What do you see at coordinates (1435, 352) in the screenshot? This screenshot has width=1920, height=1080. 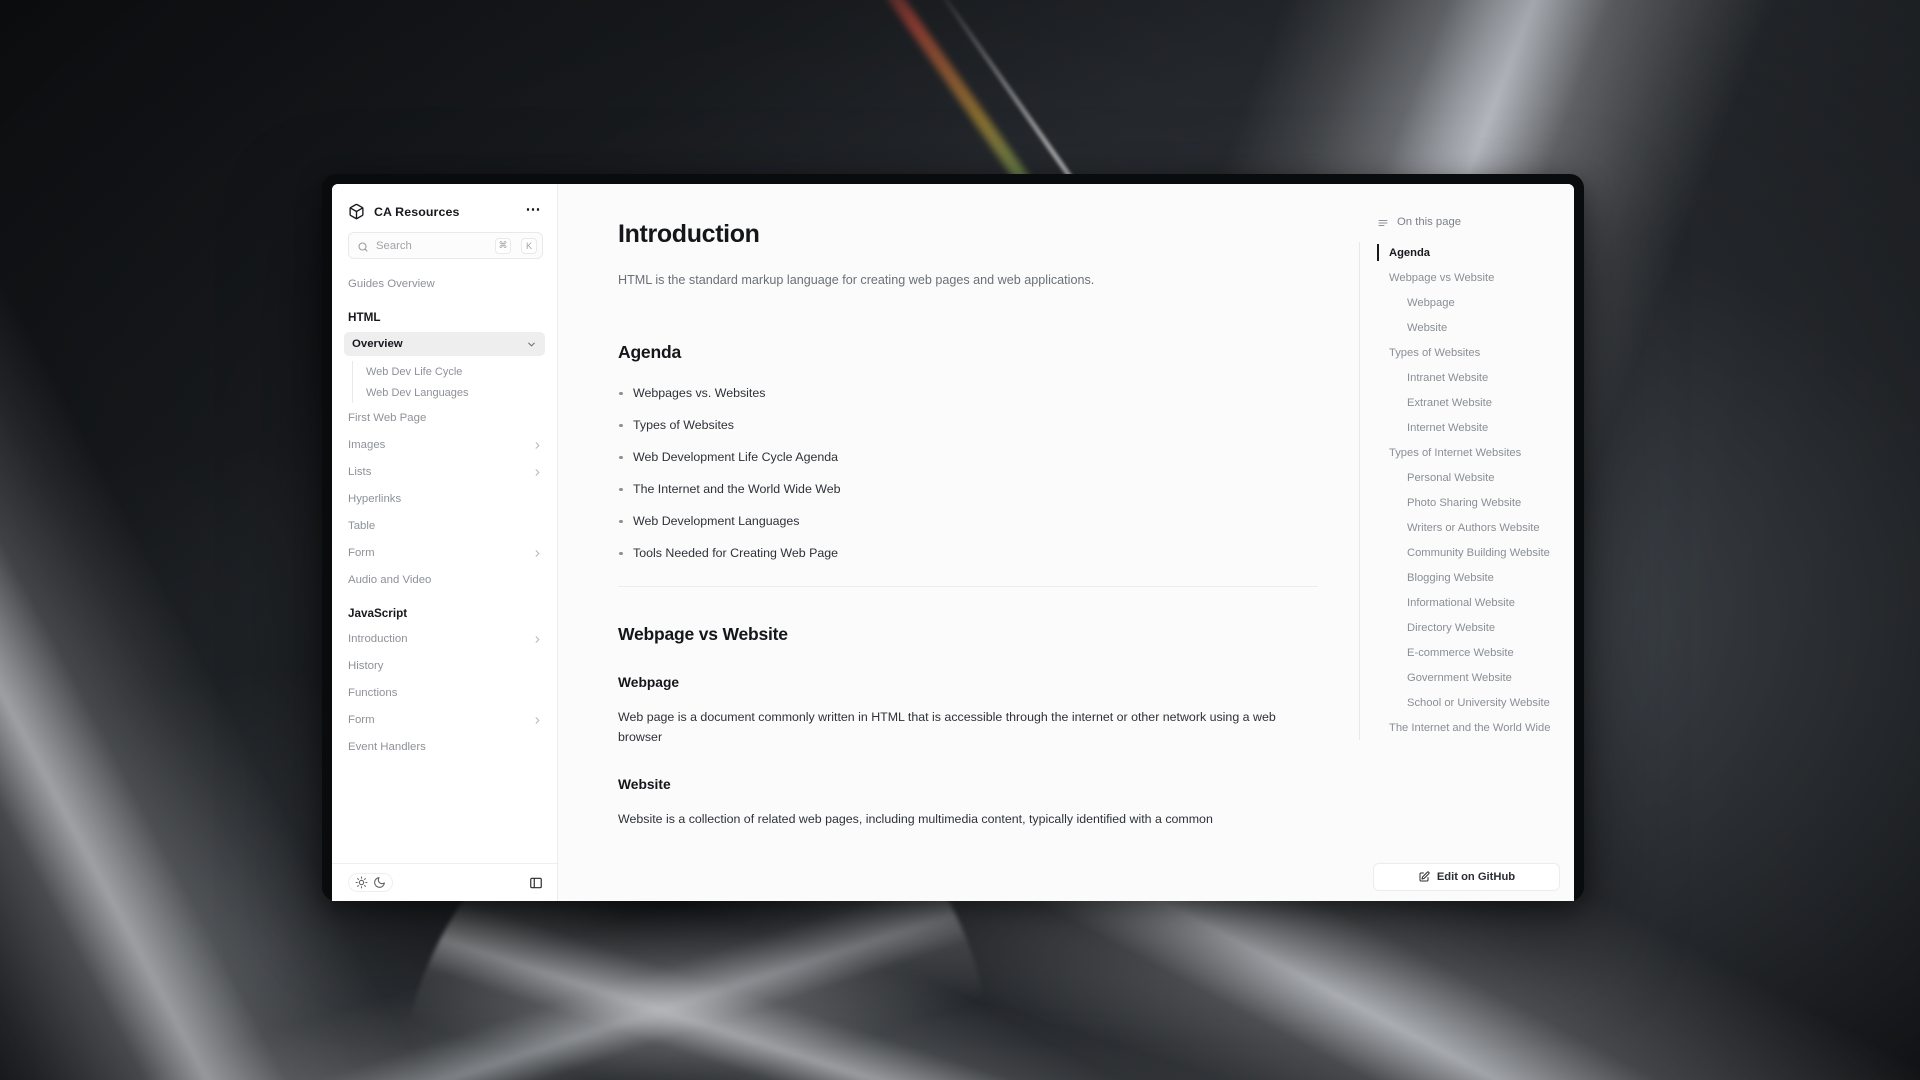 I see `toc-item-label: Types of Websites` at bounding box center [1435, 352].